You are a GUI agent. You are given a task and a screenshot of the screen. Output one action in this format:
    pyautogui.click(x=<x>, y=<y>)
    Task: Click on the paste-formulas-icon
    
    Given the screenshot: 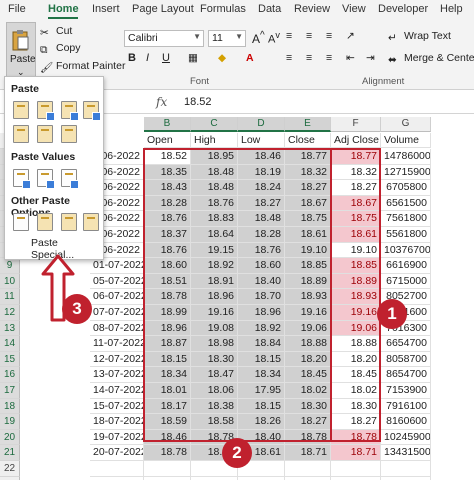 What is the action you would take?
    pyautogui.click(x=46, y=111)
    